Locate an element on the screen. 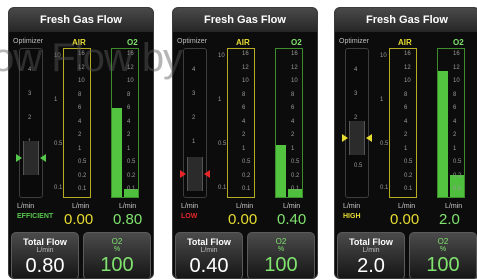 The image size is (477, 280). o2-flow-scale: 16 12 10 8 6 4 2 1 0.5 0.2 0.1 is located at coordinates (125, 123).